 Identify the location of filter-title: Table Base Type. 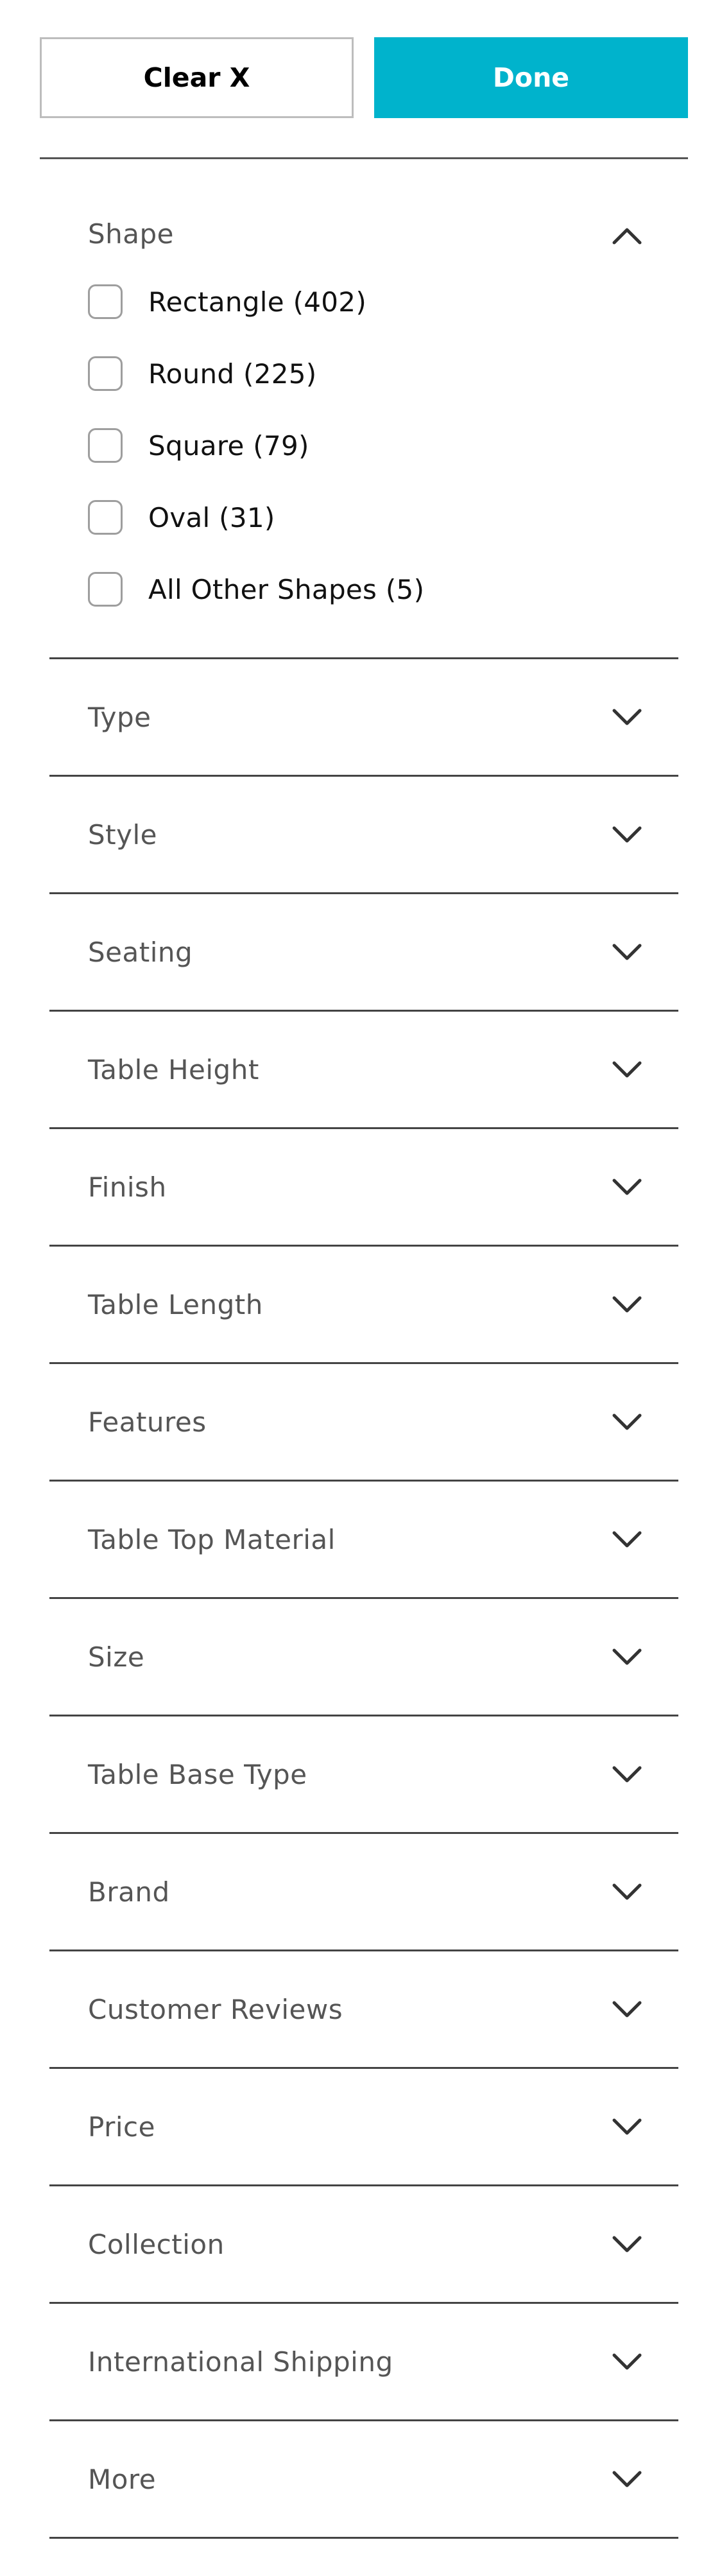
(197, 1774).